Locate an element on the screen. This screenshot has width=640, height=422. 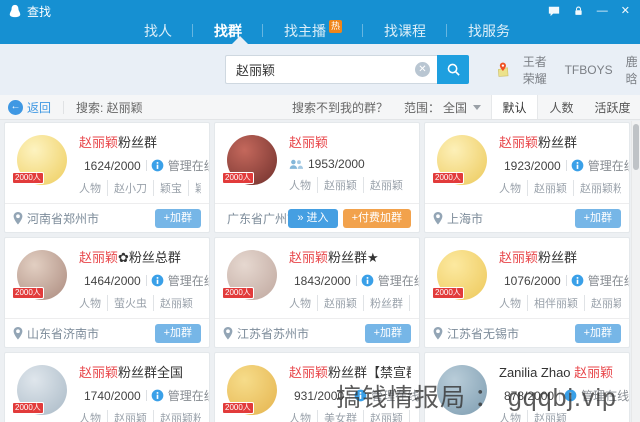
minimize-button: — is located at coordinates (602, 11).